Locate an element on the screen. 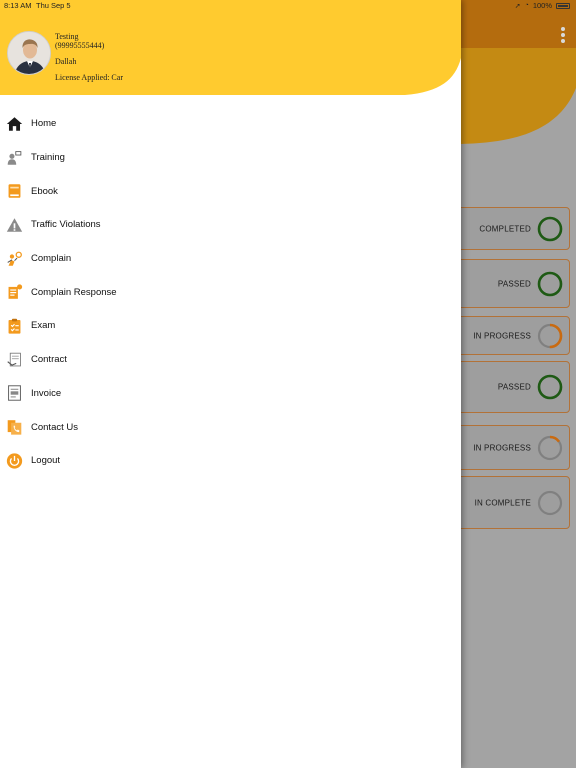 The image size is (576, 768). invoice-icon is located at coordinates (14, 393).